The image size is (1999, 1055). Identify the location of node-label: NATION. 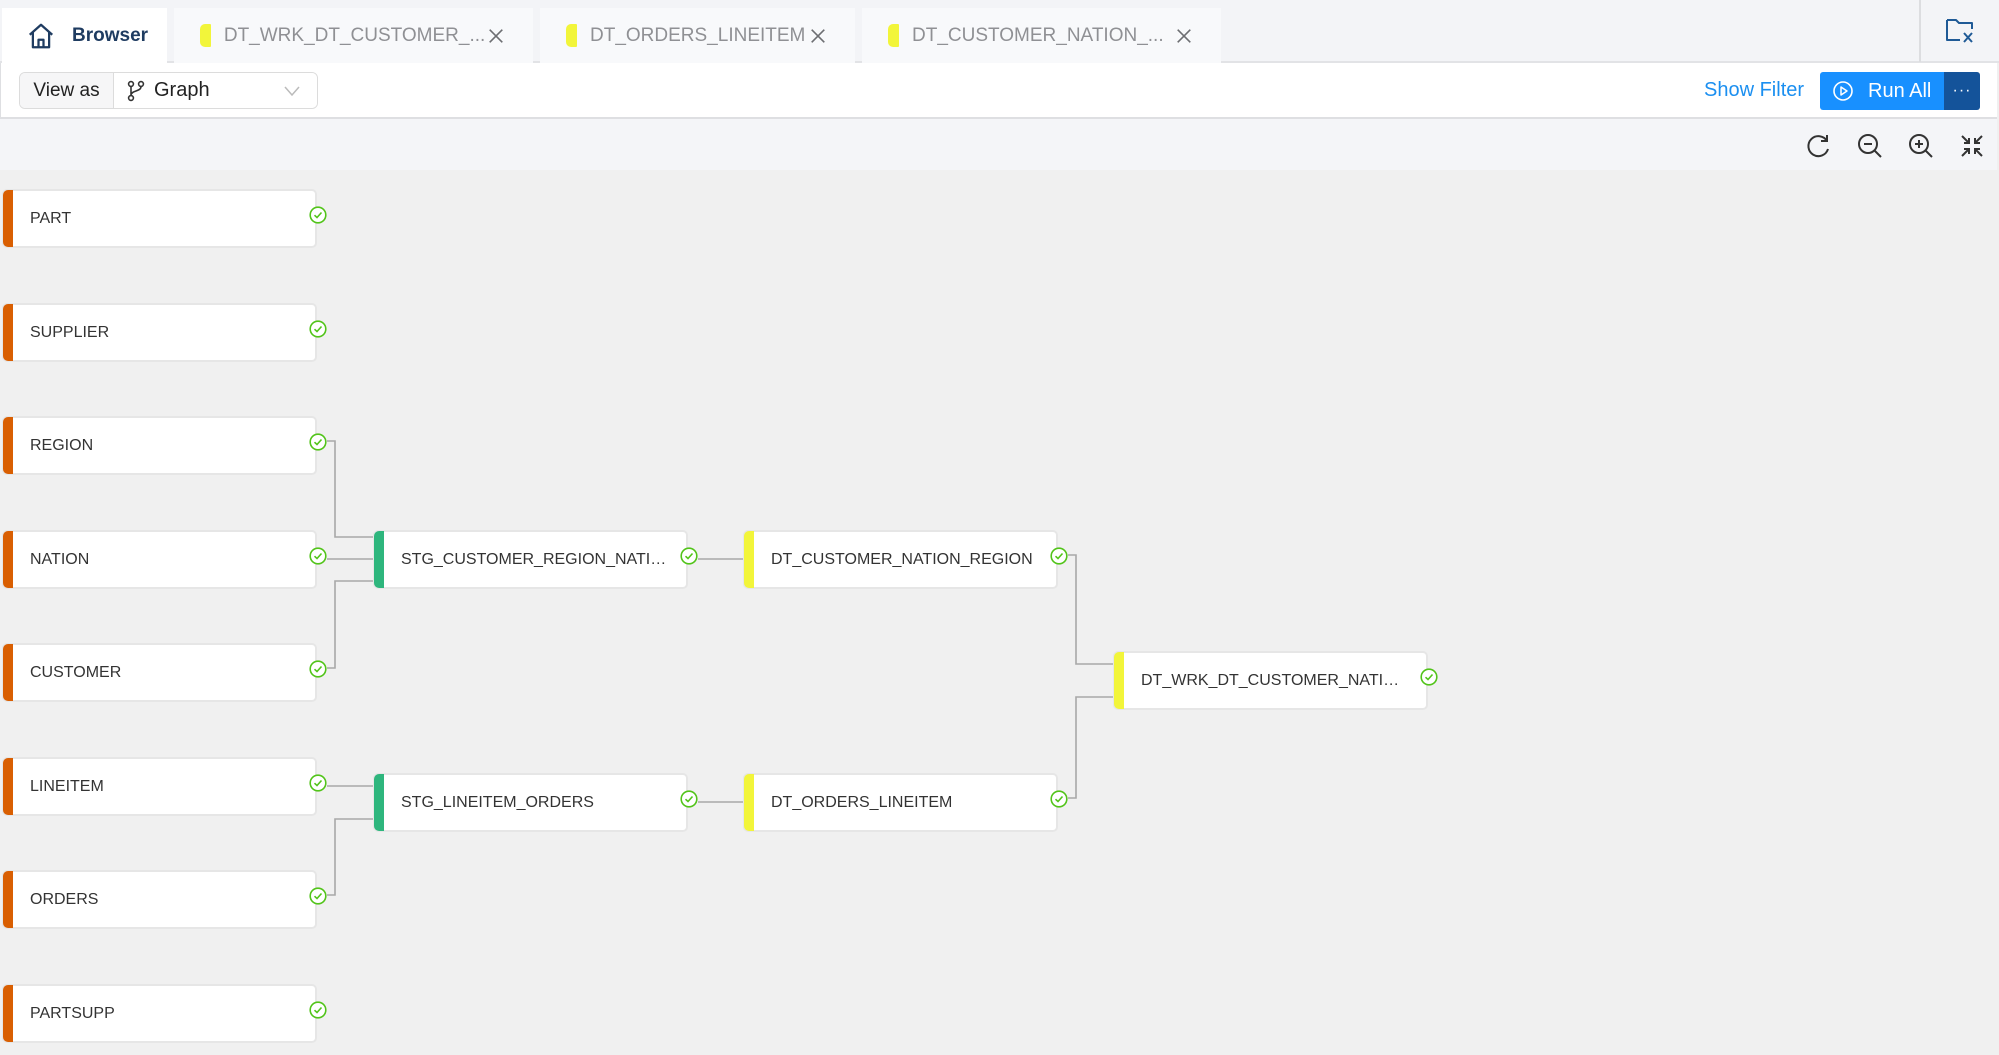
(60, 559).